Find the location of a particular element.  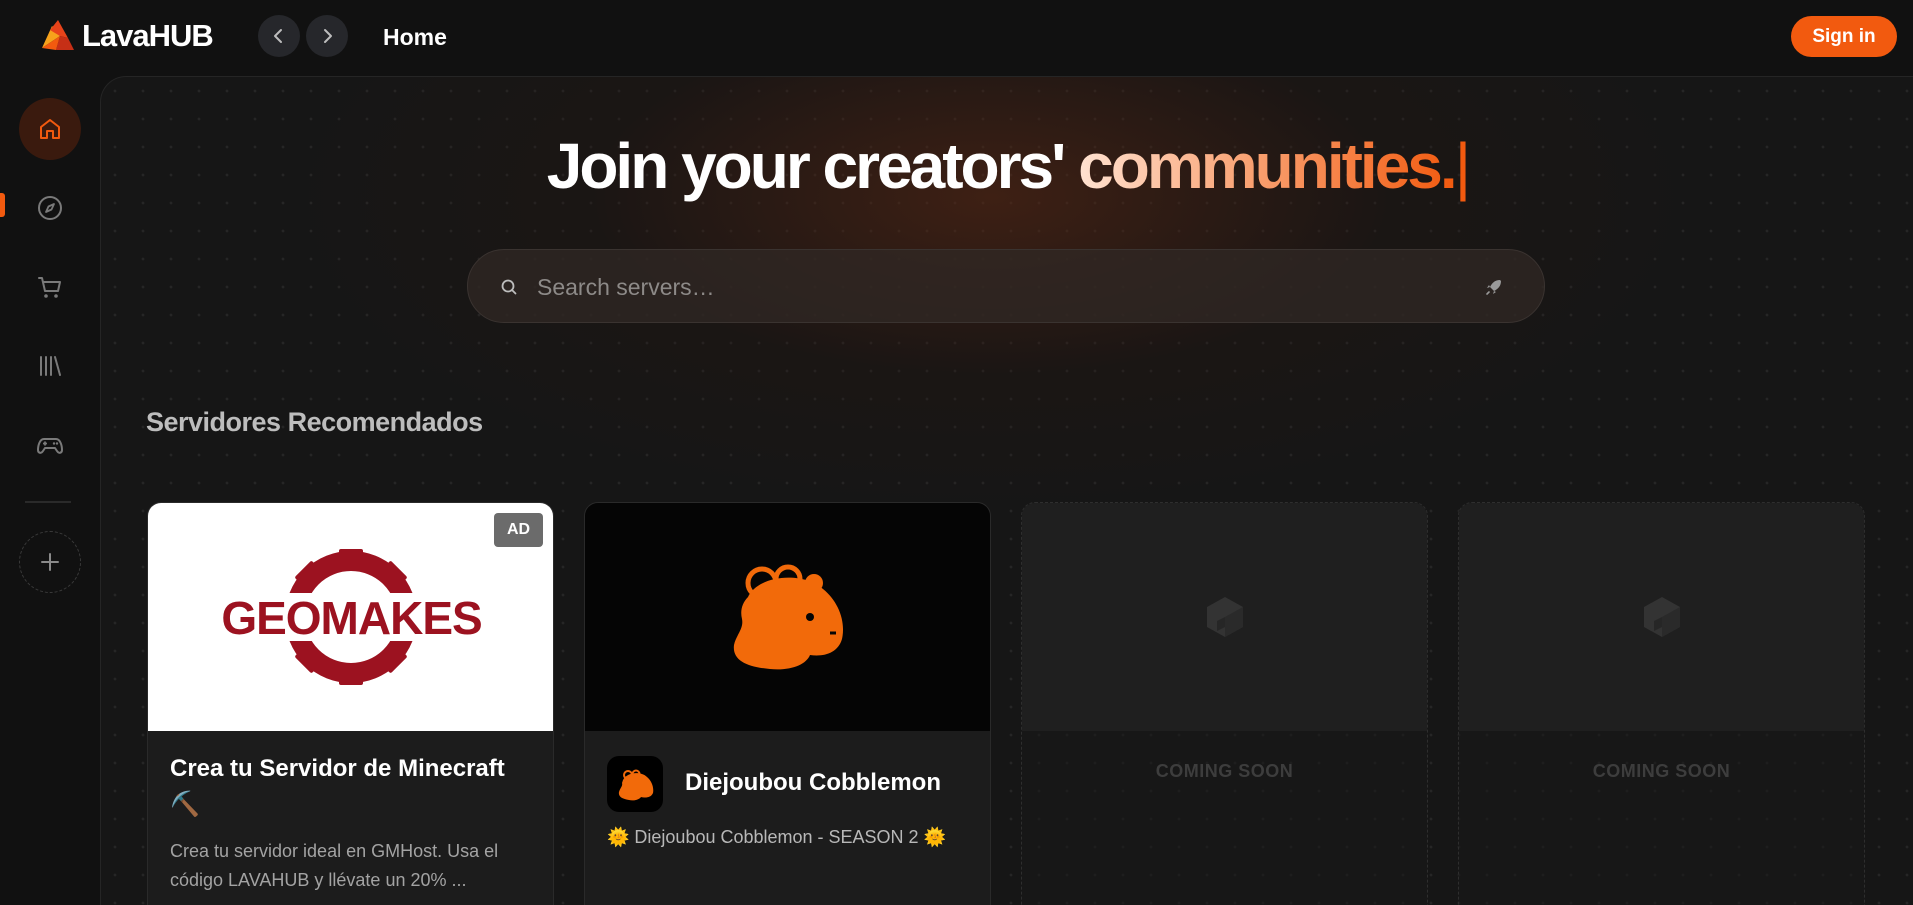

app-name: LavaHUB is located at coordinates (148, 35).